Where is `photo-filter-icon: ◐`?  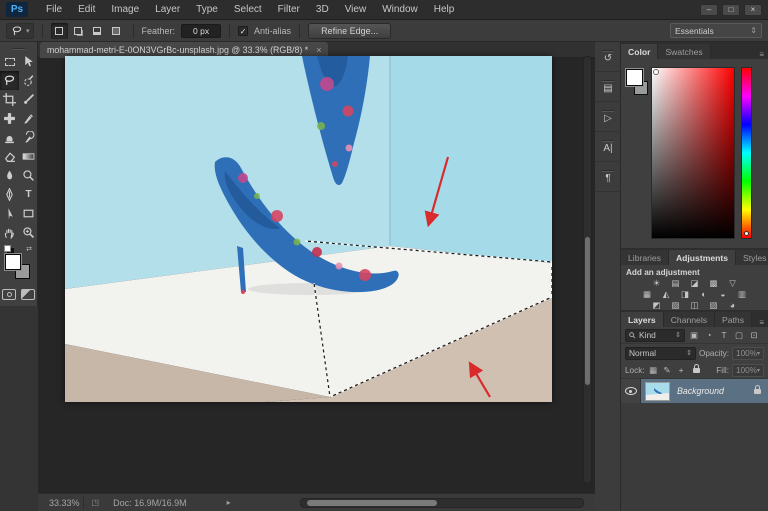 photo-filter-icon: ◐ is located at coordinates (704, 294).